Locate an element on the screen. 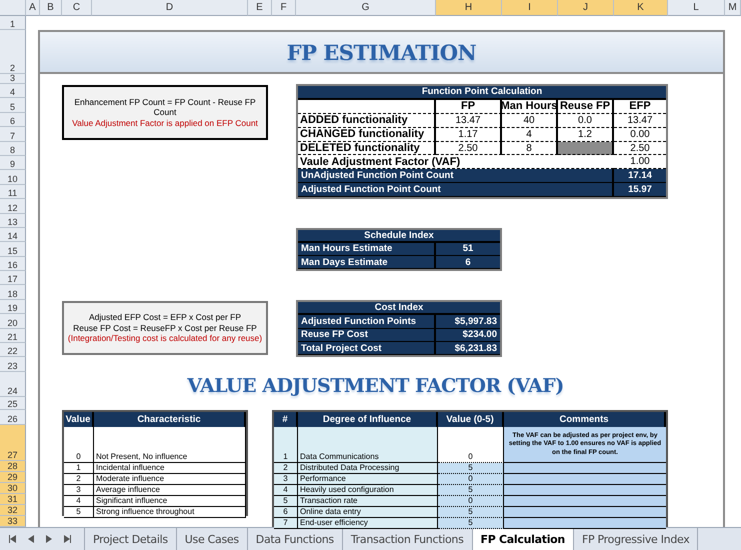 The image size is (741, 550). row-header: 22 is located at coordinates (13, 350).